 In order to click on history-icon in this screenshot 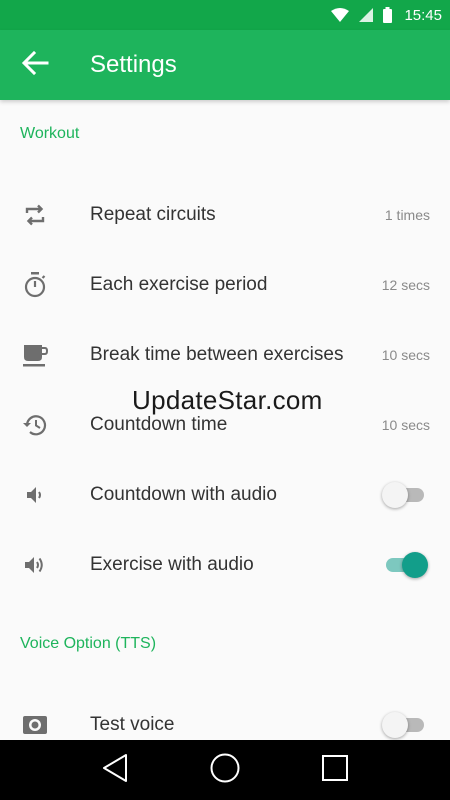, I will do `click(35, 425)`.